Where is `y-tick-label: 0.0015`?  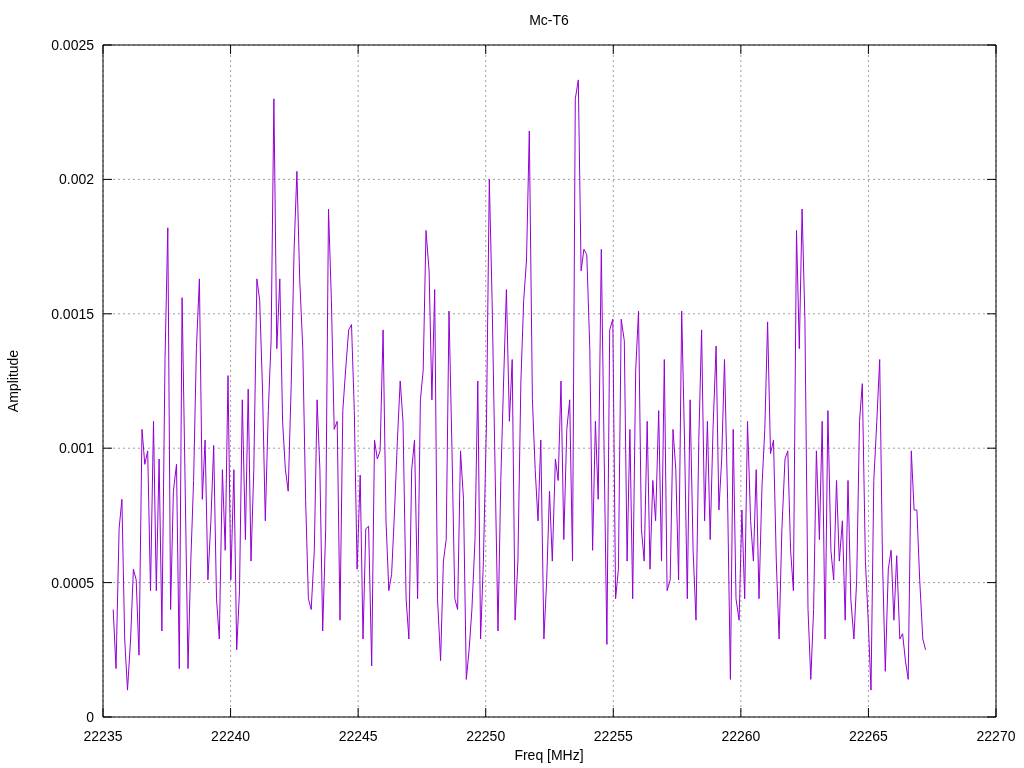
y-tick-label: 0.0015 is located at coordinates (72, 313).